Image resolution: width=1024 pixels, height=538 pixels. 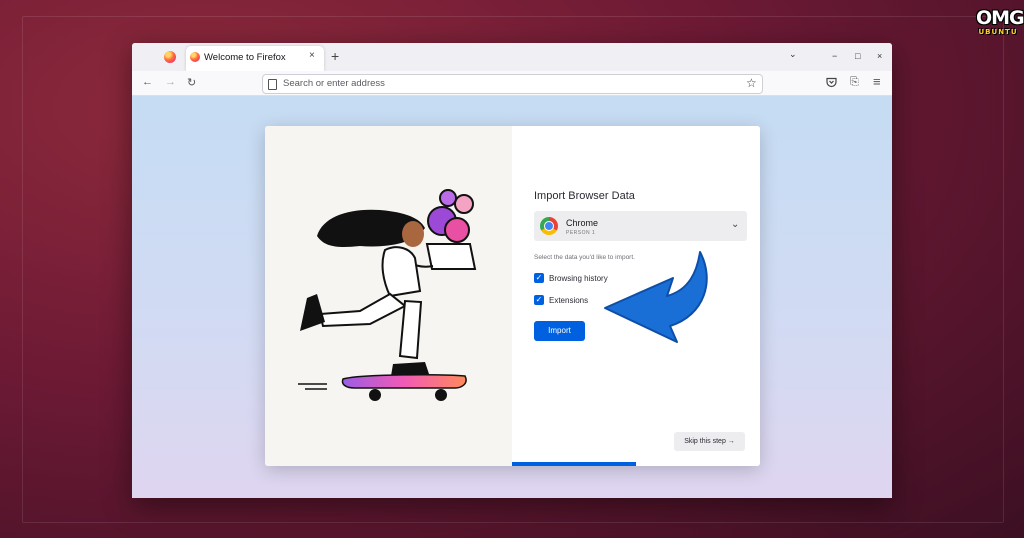 What do you see at coordinates (512, 57) in the screenshot?
I see `tab-strip: Welcome to Firefox × + ⌄ − □ ×` at bounding box center [512, 57].